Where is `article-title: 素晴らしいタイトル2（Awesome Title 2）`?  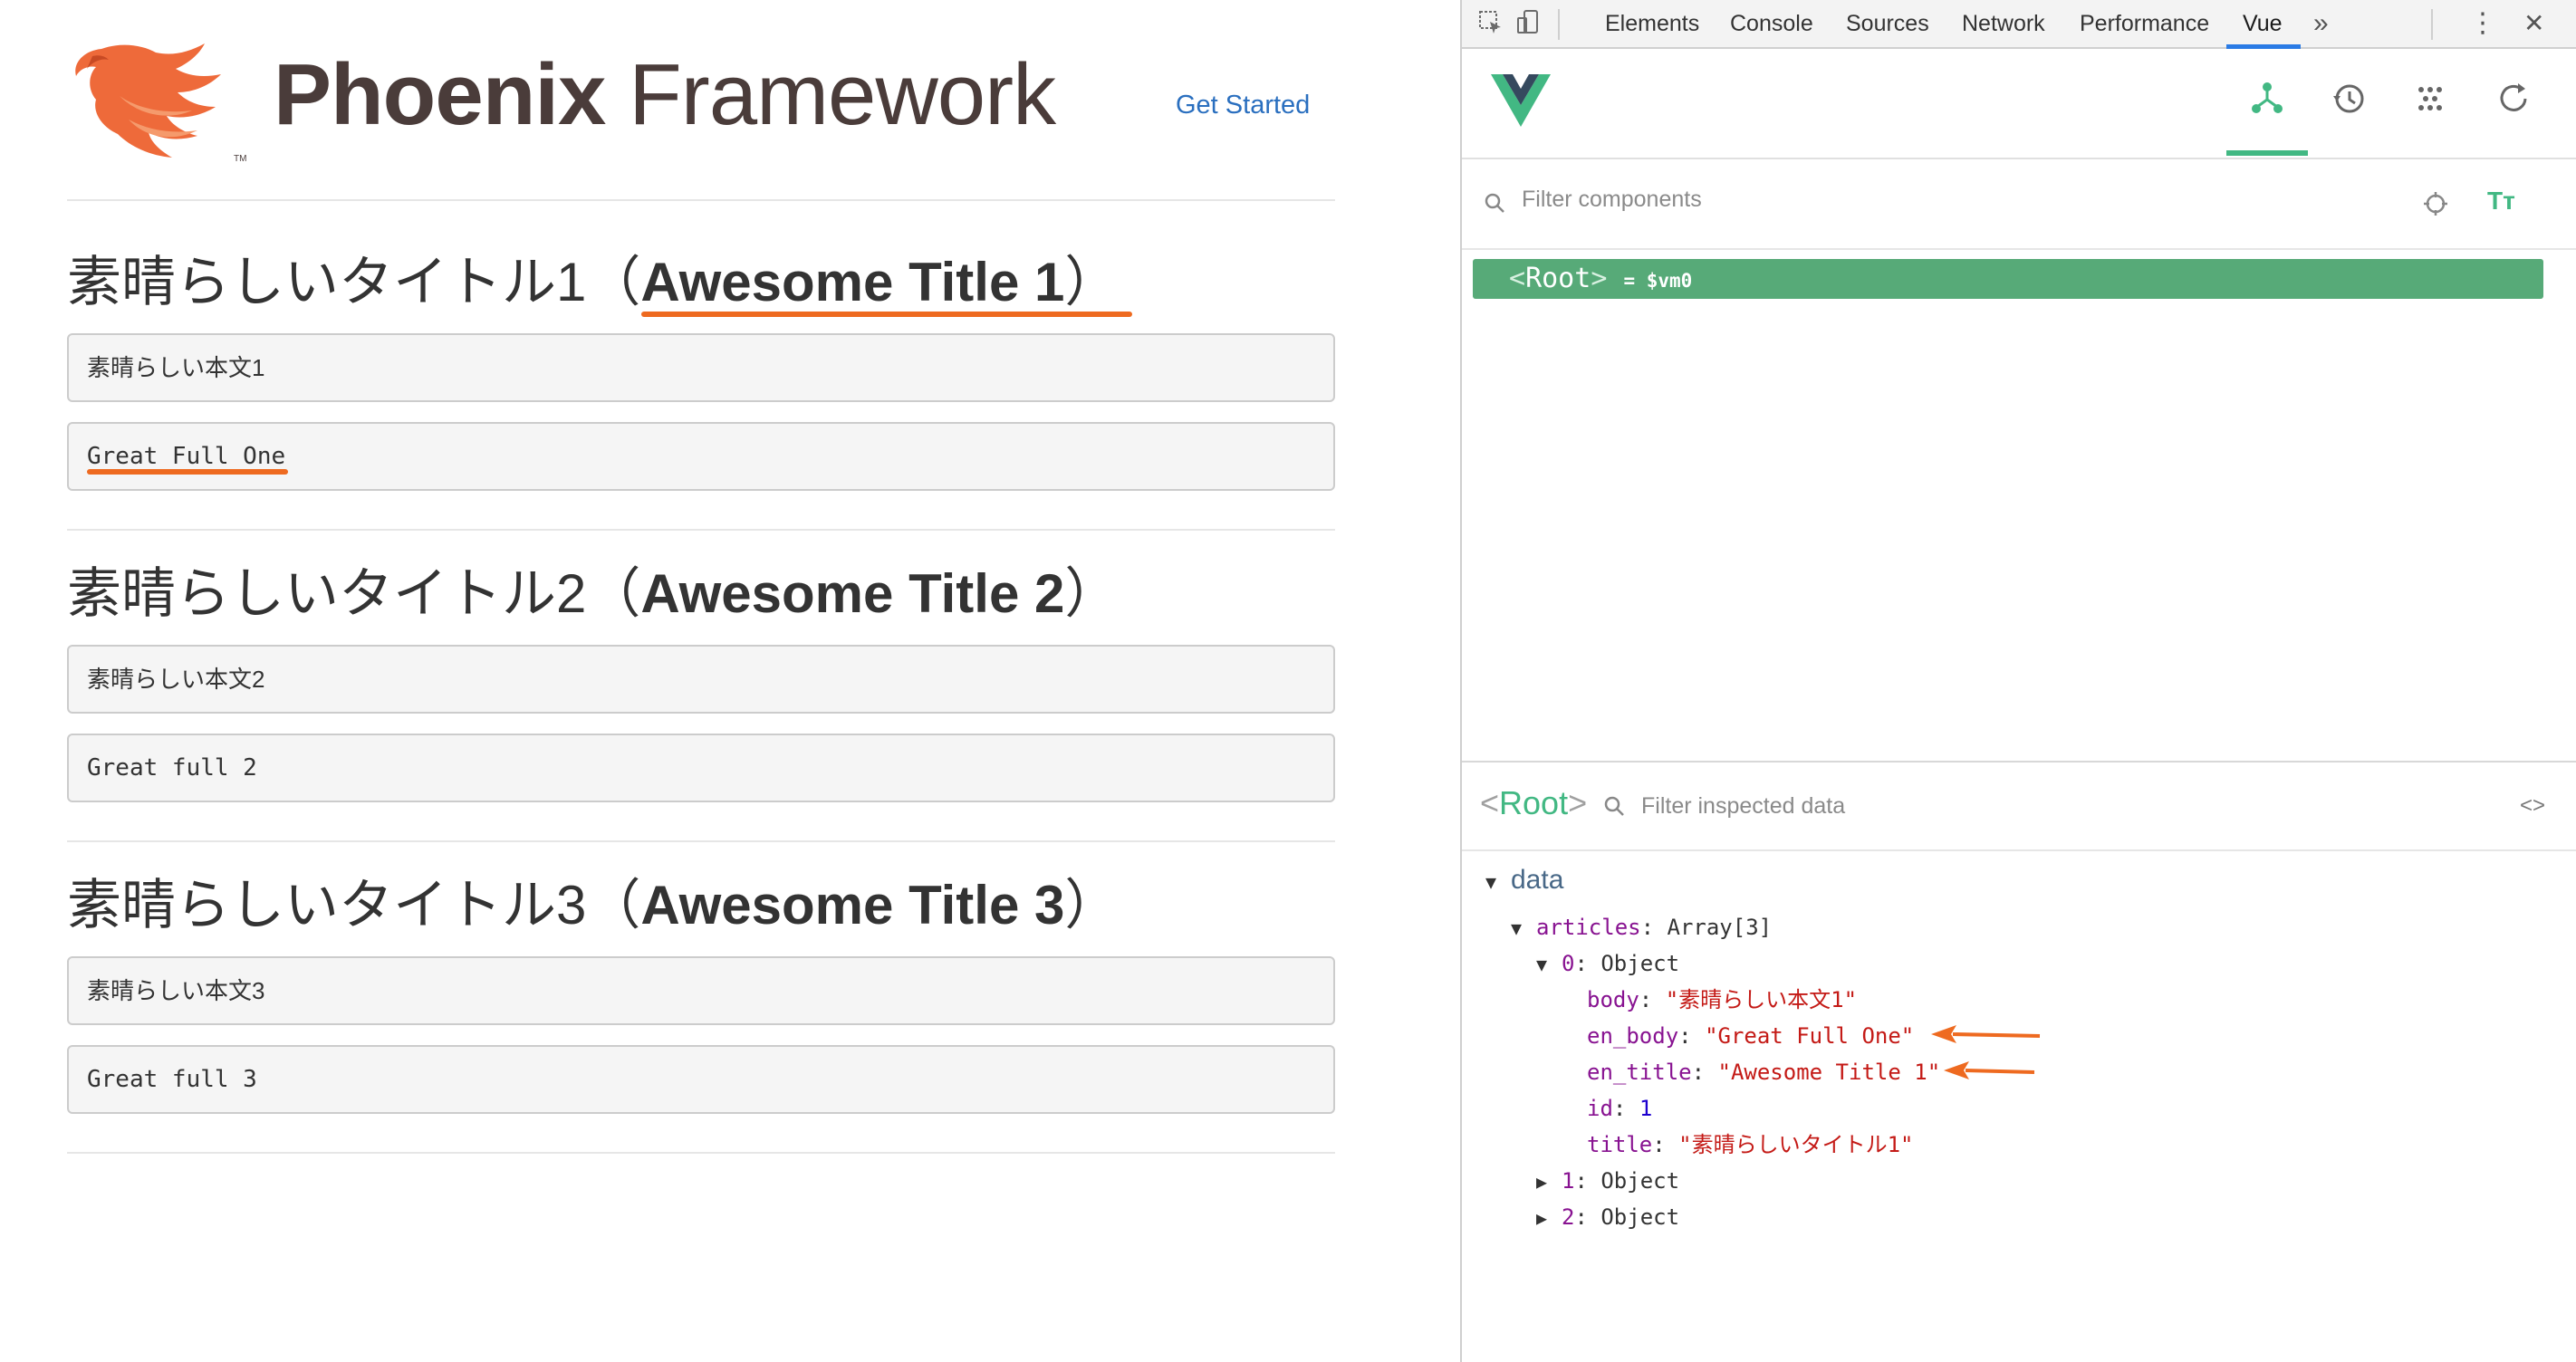 article-title: 素晴らしいタイトル2（Awesome Title 2） is located at coordinates (701, 594).